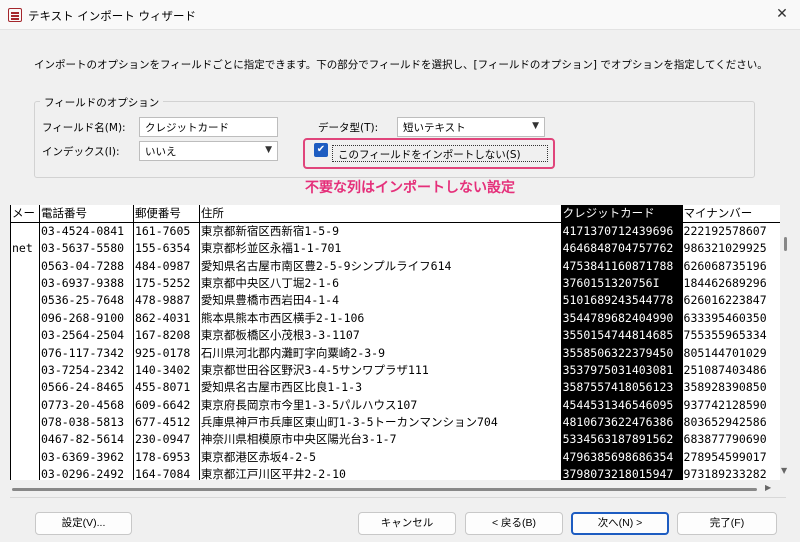 This screenshot has height=542, width=800. Describe the element at coordinates (380, 440) in the screenshot. I see `table-cell: 神奈川県相模原市中央区陽光台3-1-7` at that location.